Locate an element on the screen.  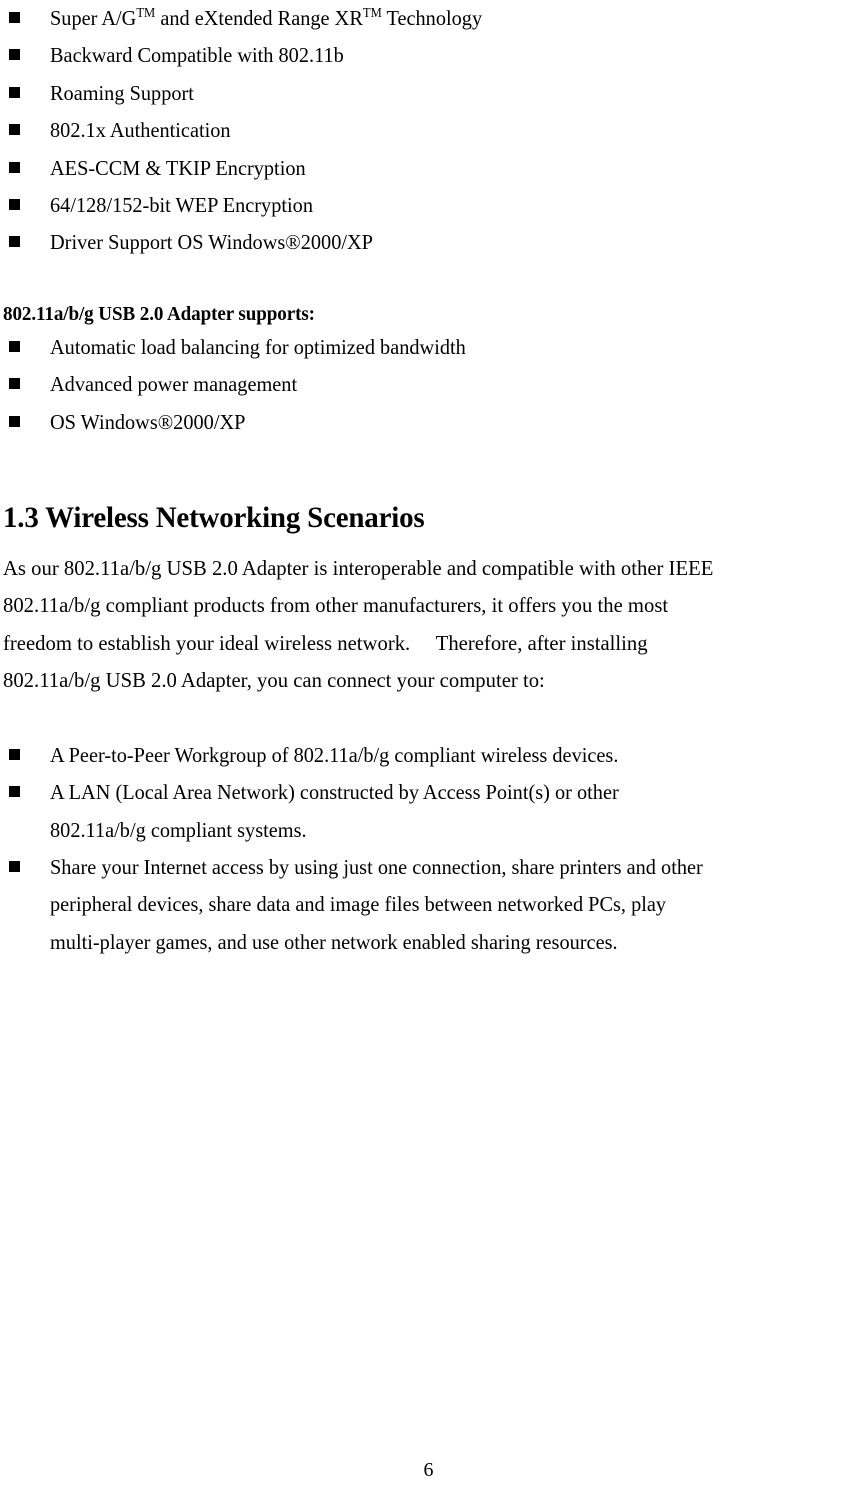
list-item: Advanced power management is located at coordinates (430, 384).